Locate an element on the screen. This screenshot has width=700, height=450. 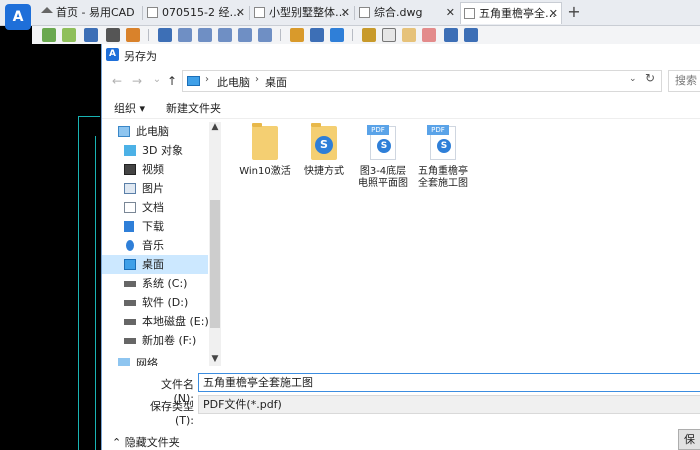
tree-item-drive-e: 本地磁盘 (E:) is located at coordinates (155, 321).